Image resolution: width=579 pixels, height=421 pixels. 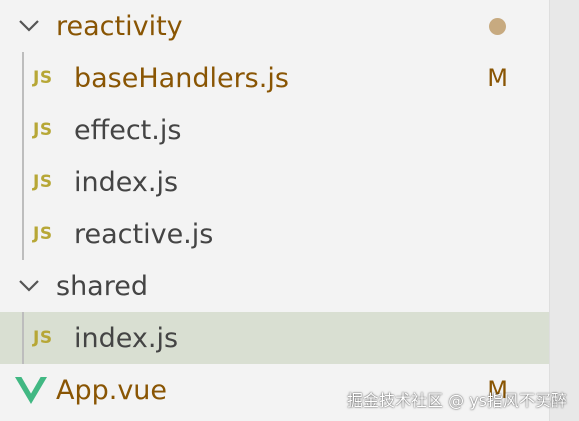 I want to click on folder-row-reactivity: reactivity, so click(x=275, y=26).